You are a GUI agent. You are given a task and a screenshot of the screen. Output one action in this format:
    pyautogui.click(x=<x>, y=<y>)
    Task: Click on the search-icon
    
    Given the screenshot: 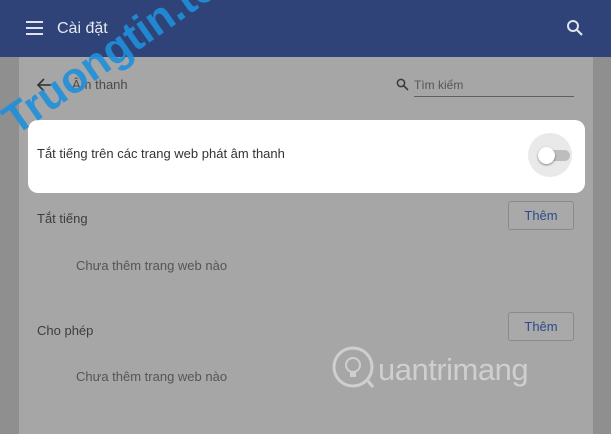 What is the action you would take?
    pyautogui.click(x=575, y=28)
    